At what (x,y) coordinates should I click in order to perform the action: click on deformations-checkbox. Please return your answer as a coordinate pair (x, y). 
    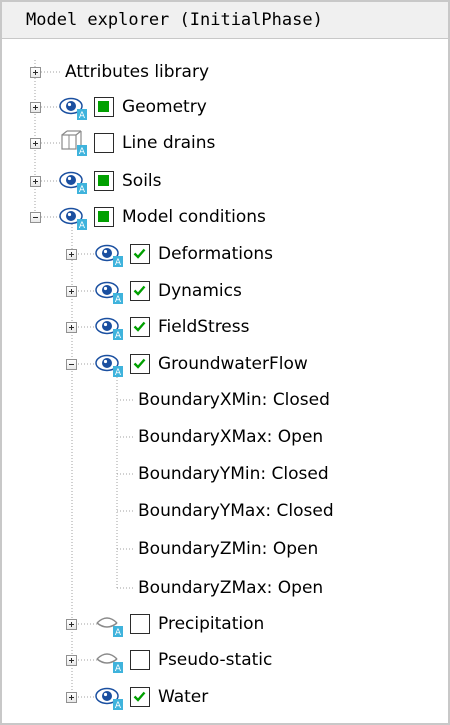
    Looking at the image, I should click on (140, 254).